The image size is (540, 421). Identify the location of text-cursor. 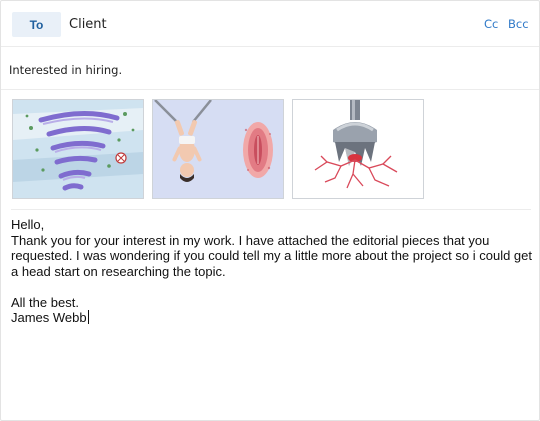
(88, 317).